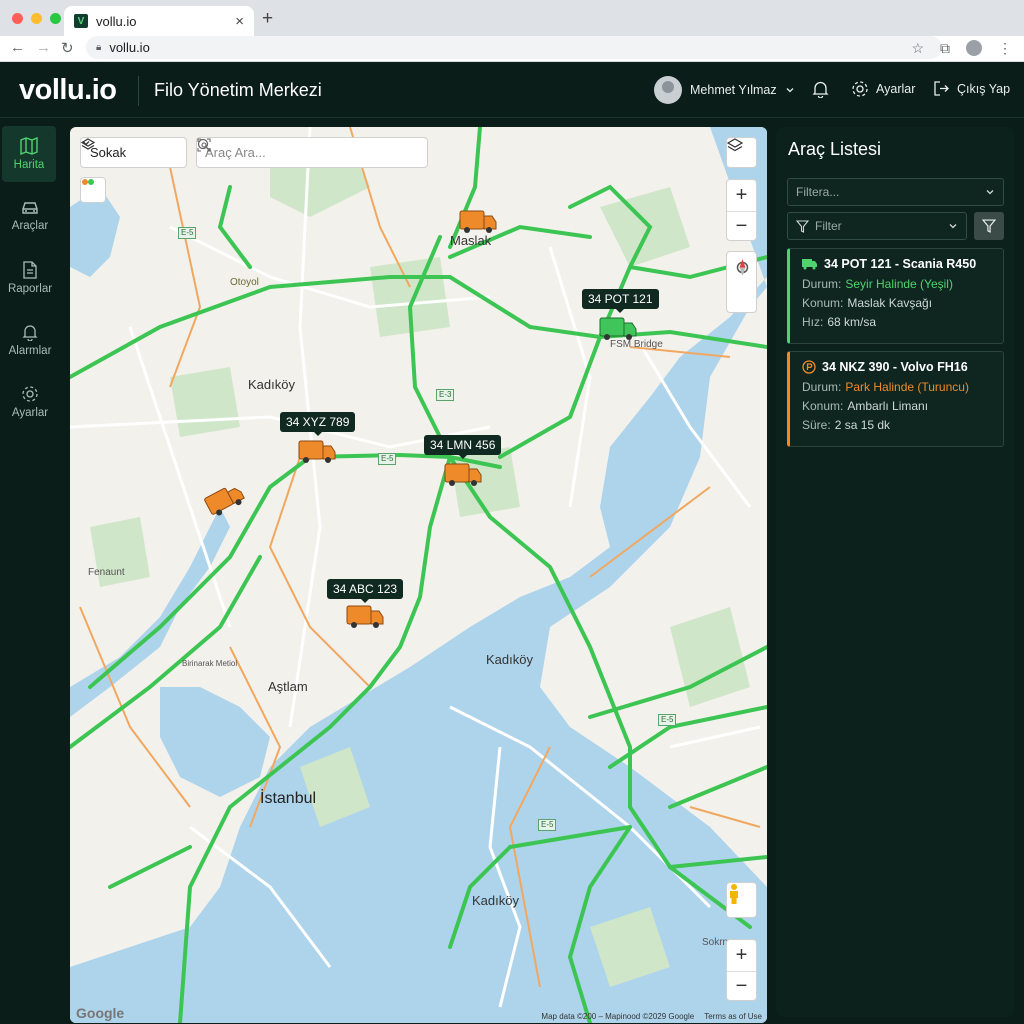 The width and height of the screenshot is (1024, 1024). Describe the element at coordinates (55, 18) in the screenshot. I see `maximize-window-button` at that location.